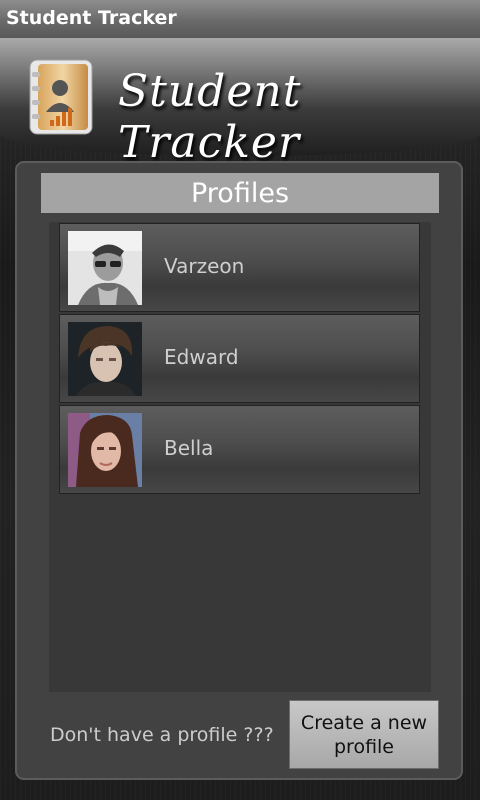 Image resolution: width=480 pixels, height=800 pixels. I want to click on profile-item-varzeon: Varzeon, so click(239, 267).